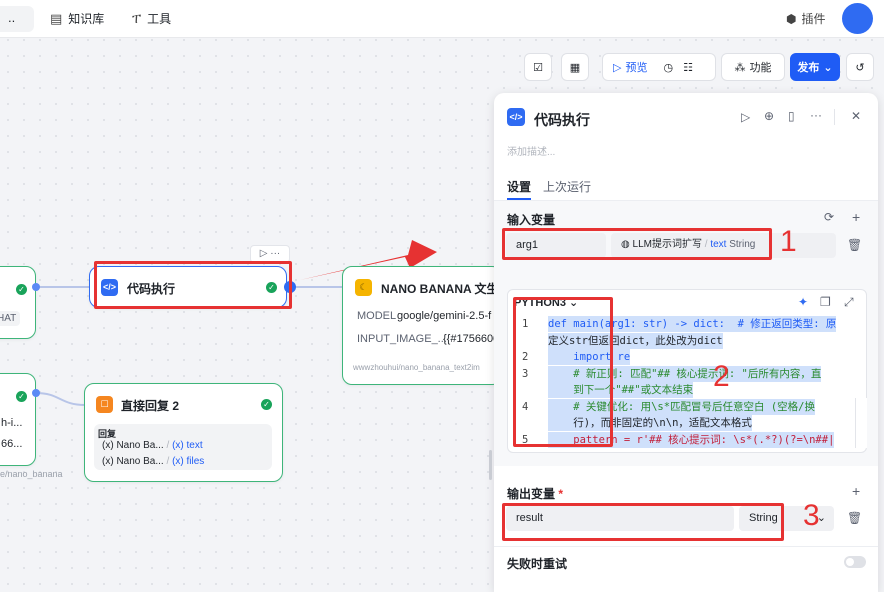  Describe the element at coordinates (516, 117) in the screenshot. I see `code-icon: </>` at that location.